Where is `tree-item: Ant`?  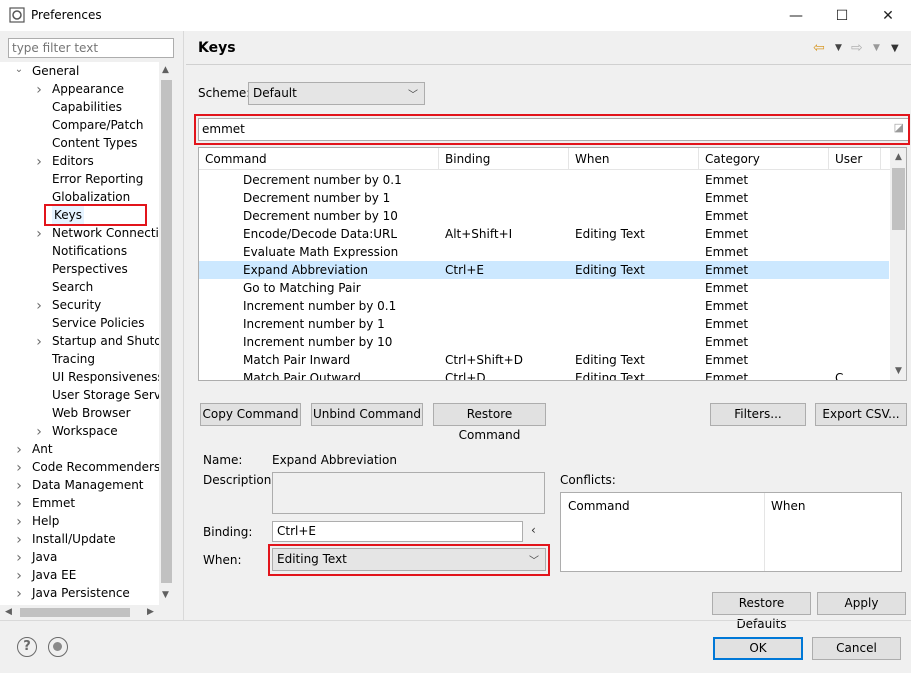
tree-item: Ant is located at coordinates (42, 449).